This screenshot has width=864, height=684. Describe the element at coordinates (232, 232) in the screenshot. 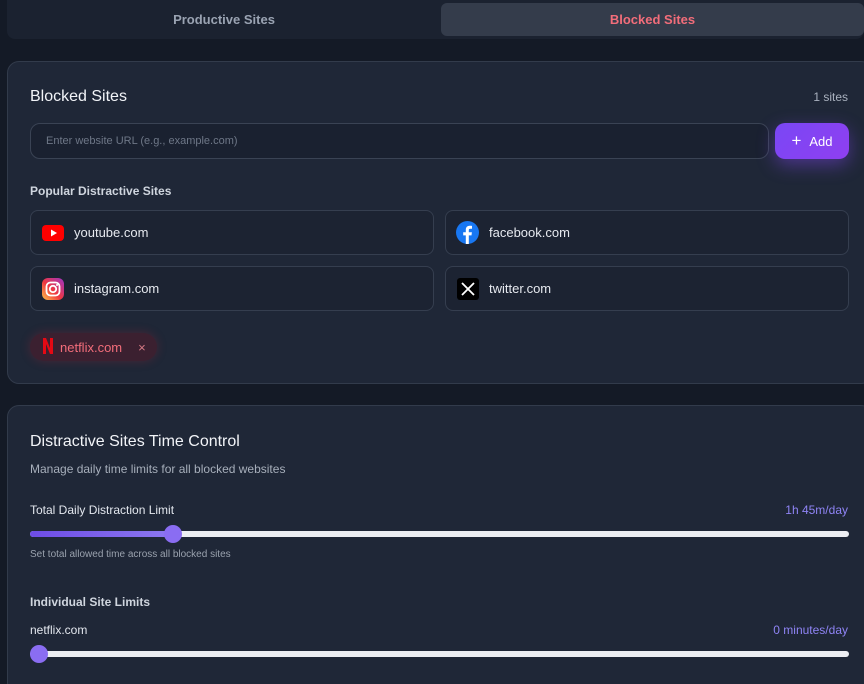

I see `popular-site-youtube: youtube.com` at that location.